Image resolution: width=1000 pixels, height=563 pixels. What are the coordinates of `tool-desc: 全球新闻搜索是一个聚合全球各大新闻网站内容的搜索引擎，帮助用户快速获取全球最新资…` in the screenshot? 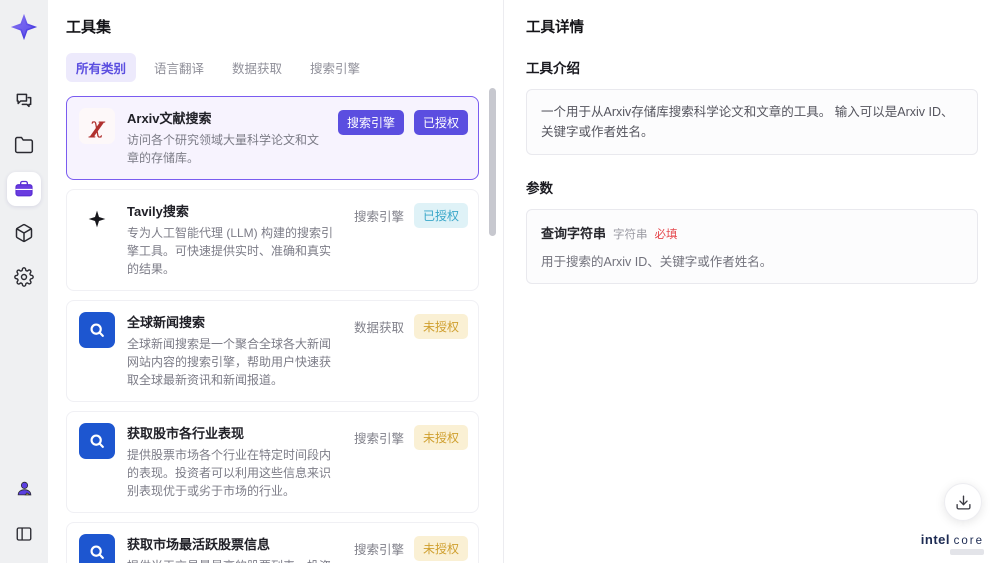 It's located at (229, 362).